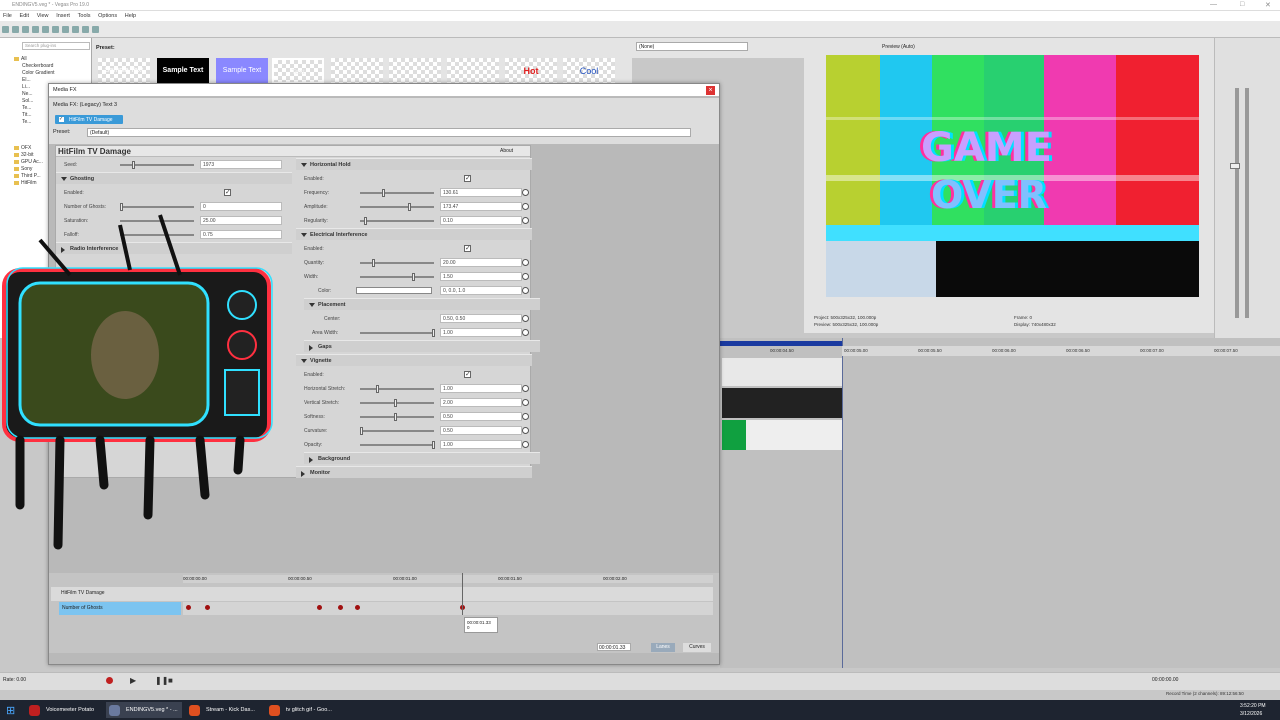 This screenshot has width=1280, height=720. What do you see at coordinates (1213, 4) in the screenshot?
I see `minimize-icon: —` at bounding box center [1213, 4].